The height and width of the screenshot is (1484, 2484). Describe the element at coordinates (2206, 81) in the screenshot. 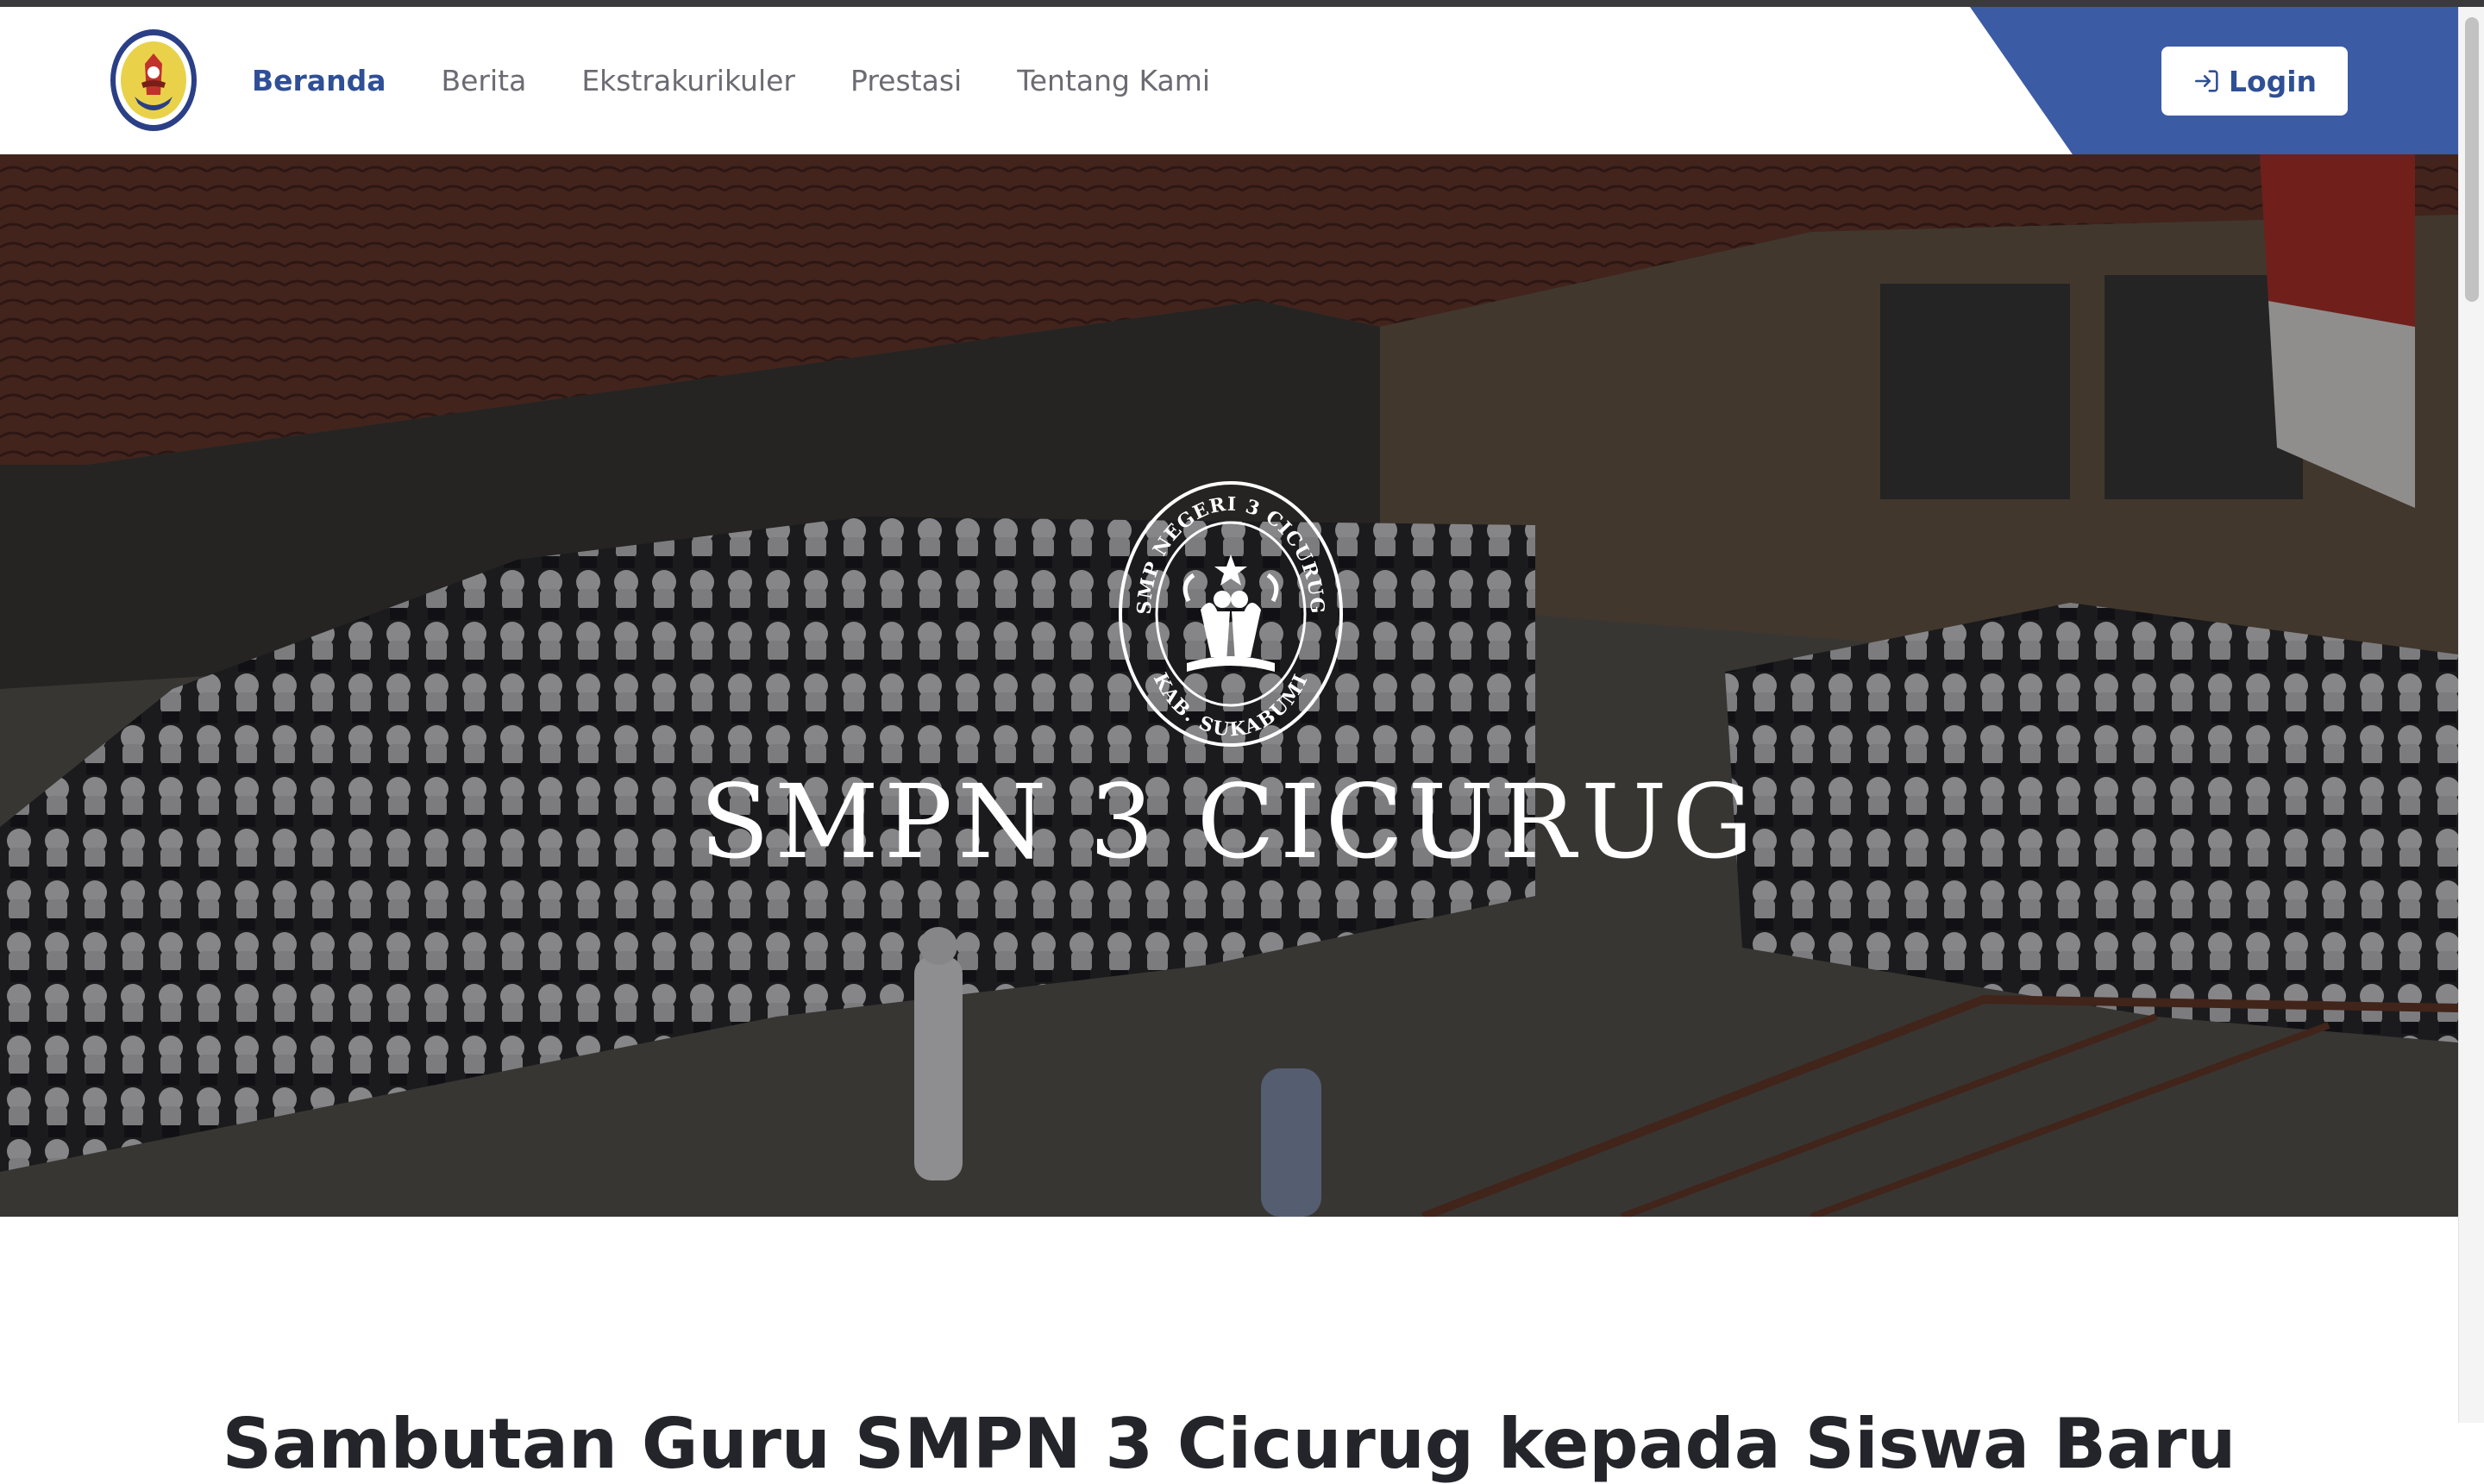

I see `login-icon` at that location.